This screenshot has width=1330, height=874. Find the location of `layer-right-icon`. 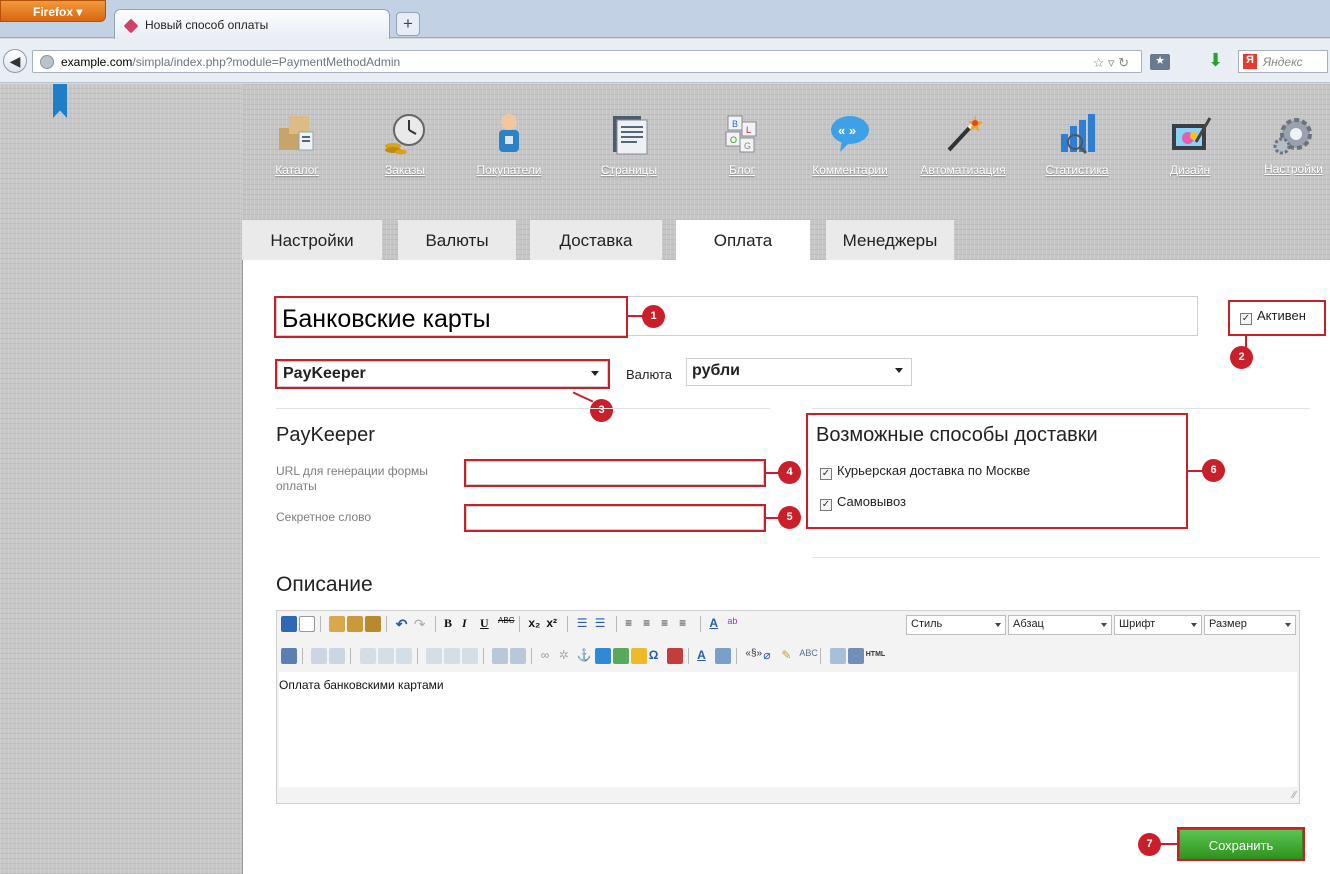

layer-right-icon is located at coordinates (403, 656).